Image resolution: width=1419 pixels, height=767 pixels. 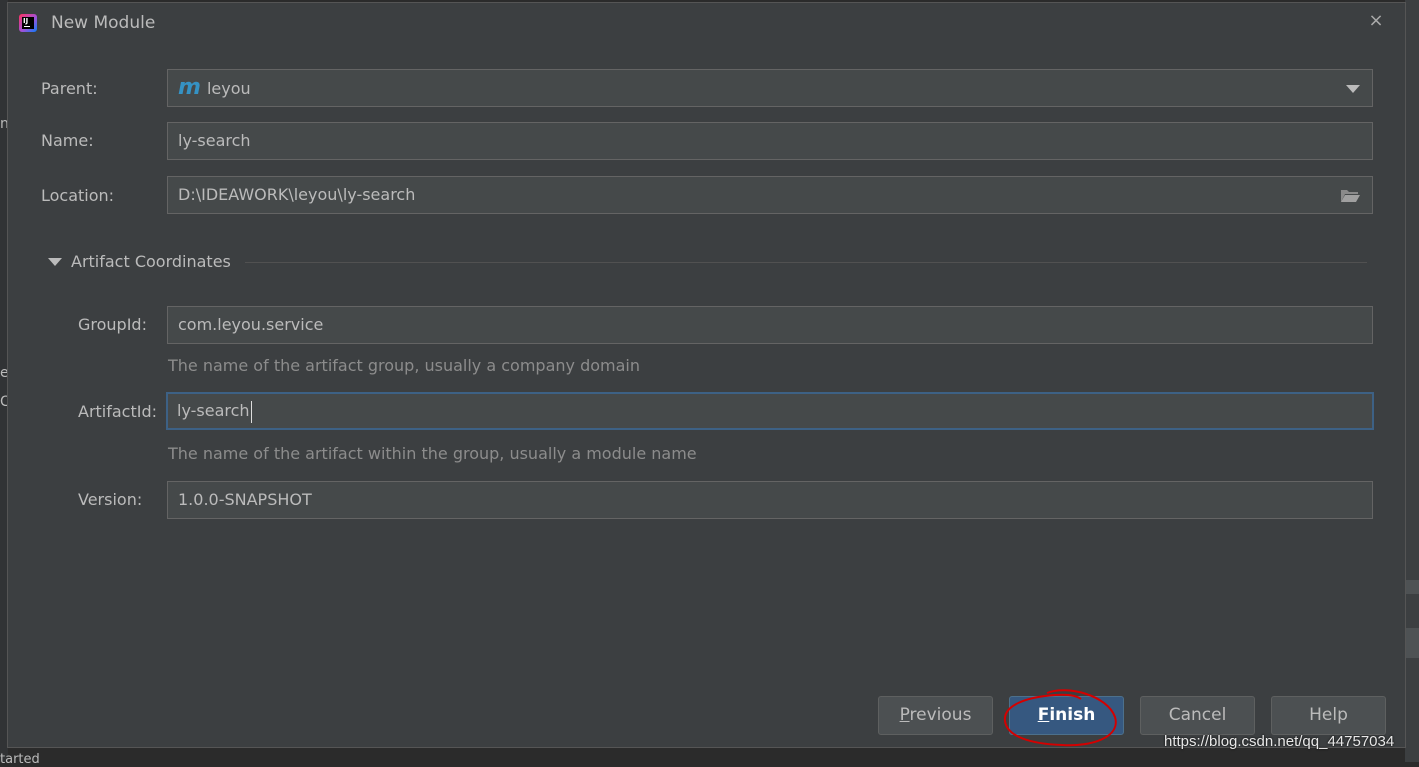 What do you see at coordinates (213, 410) in the screenshot?
I see `artifactid-value: ly-search` at bounding box center [213, 410].